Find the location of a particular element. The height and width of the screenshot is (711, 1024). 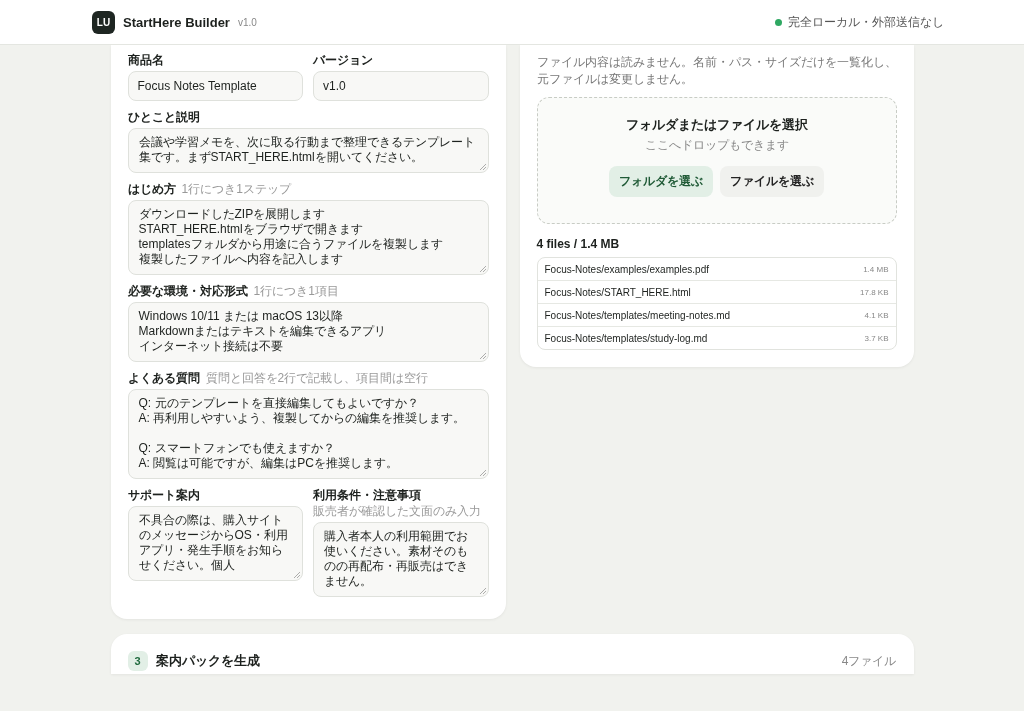

choose-folder-button: フォルダを選ぶ is located at coordinates (661, 181).